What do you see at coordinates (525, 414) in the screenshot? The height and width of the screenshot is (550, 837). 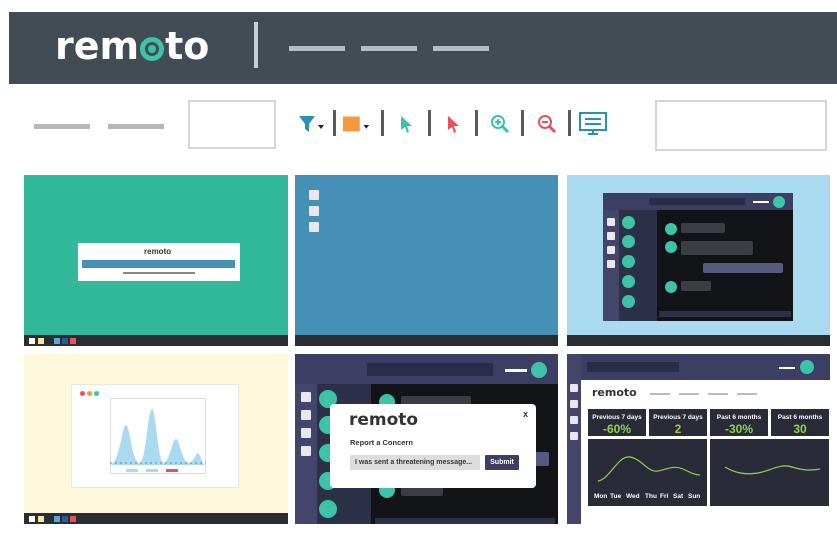 I see `dialog-close-button: x` at bounding box center [525, 414].